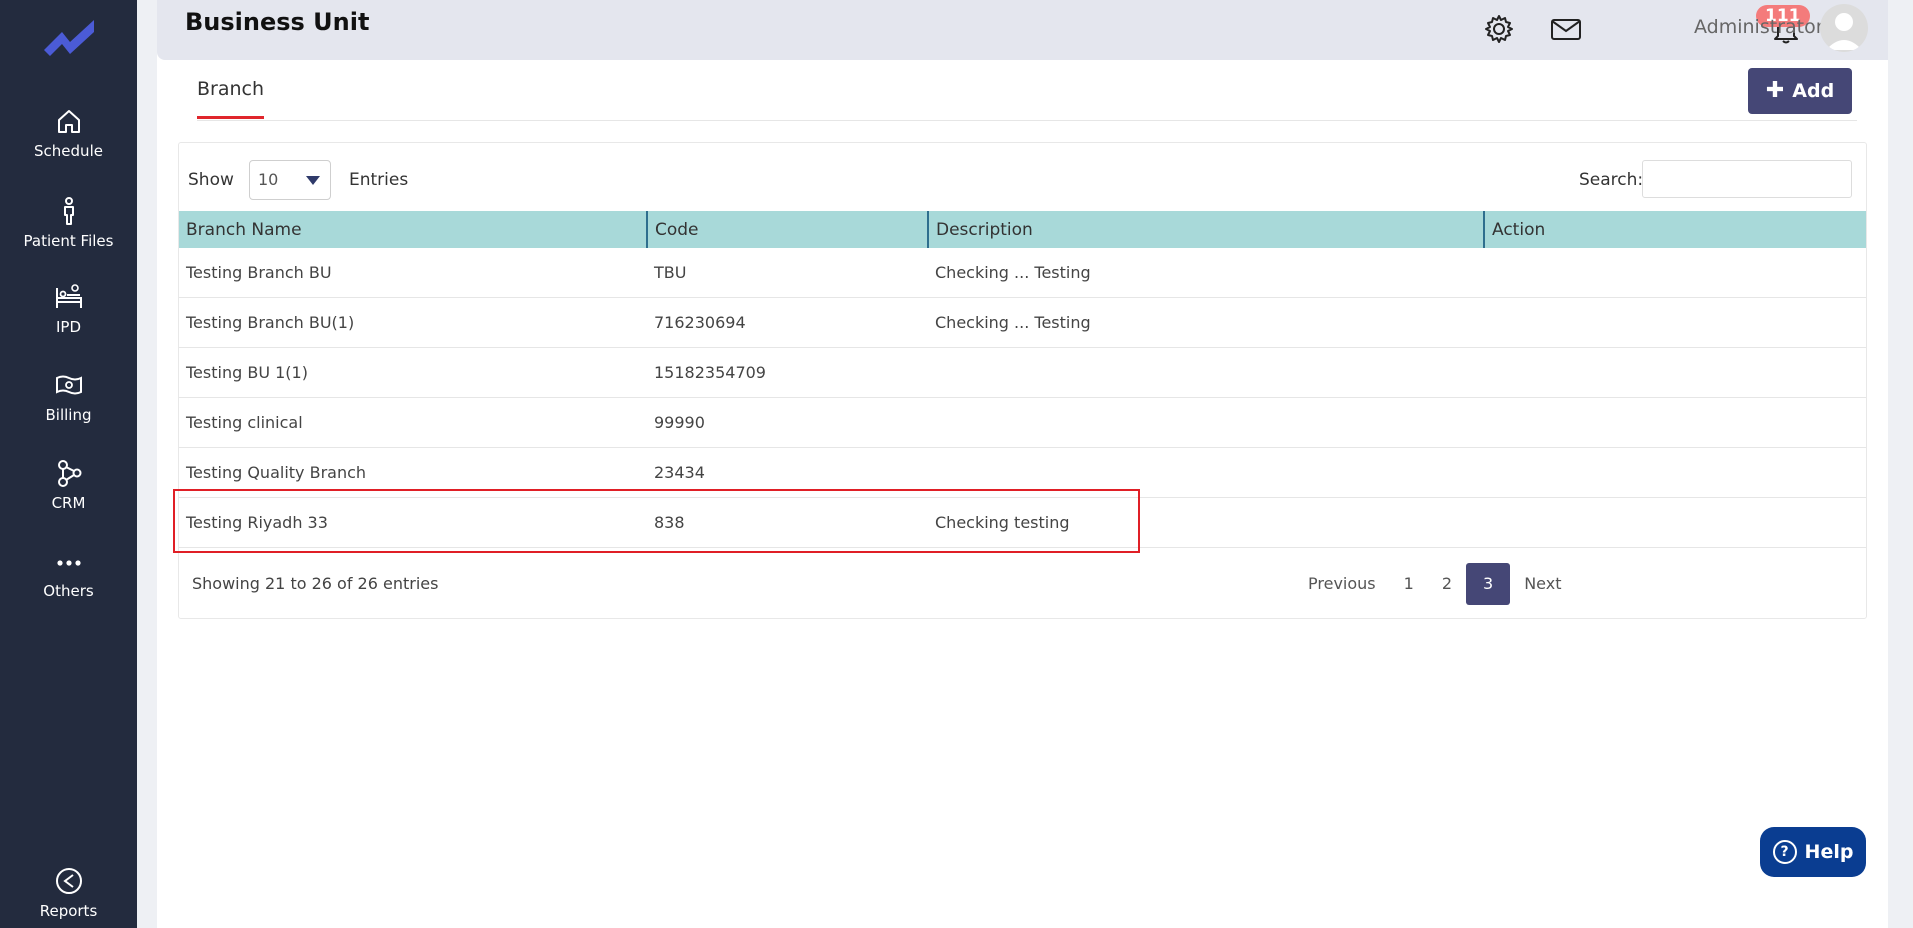 The width and height of the screenshot is (1913, 928). I want to click on sidebar-item-ipd: IPD, so click(68, 309).